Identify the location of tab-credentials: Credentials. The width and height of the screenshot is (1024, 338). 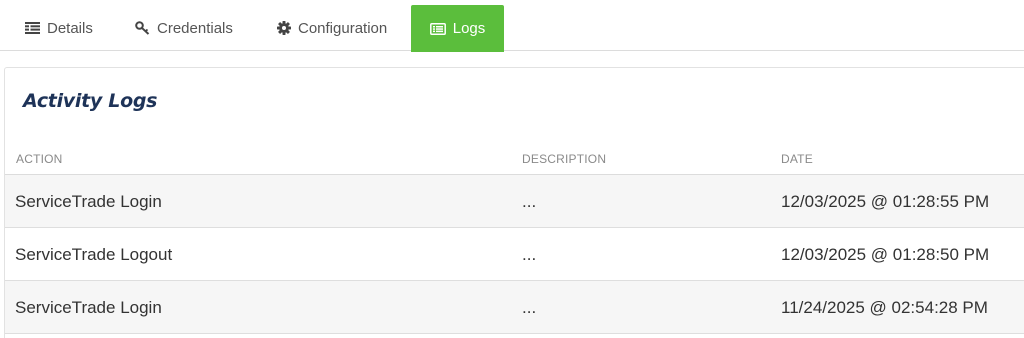
(184, 28).